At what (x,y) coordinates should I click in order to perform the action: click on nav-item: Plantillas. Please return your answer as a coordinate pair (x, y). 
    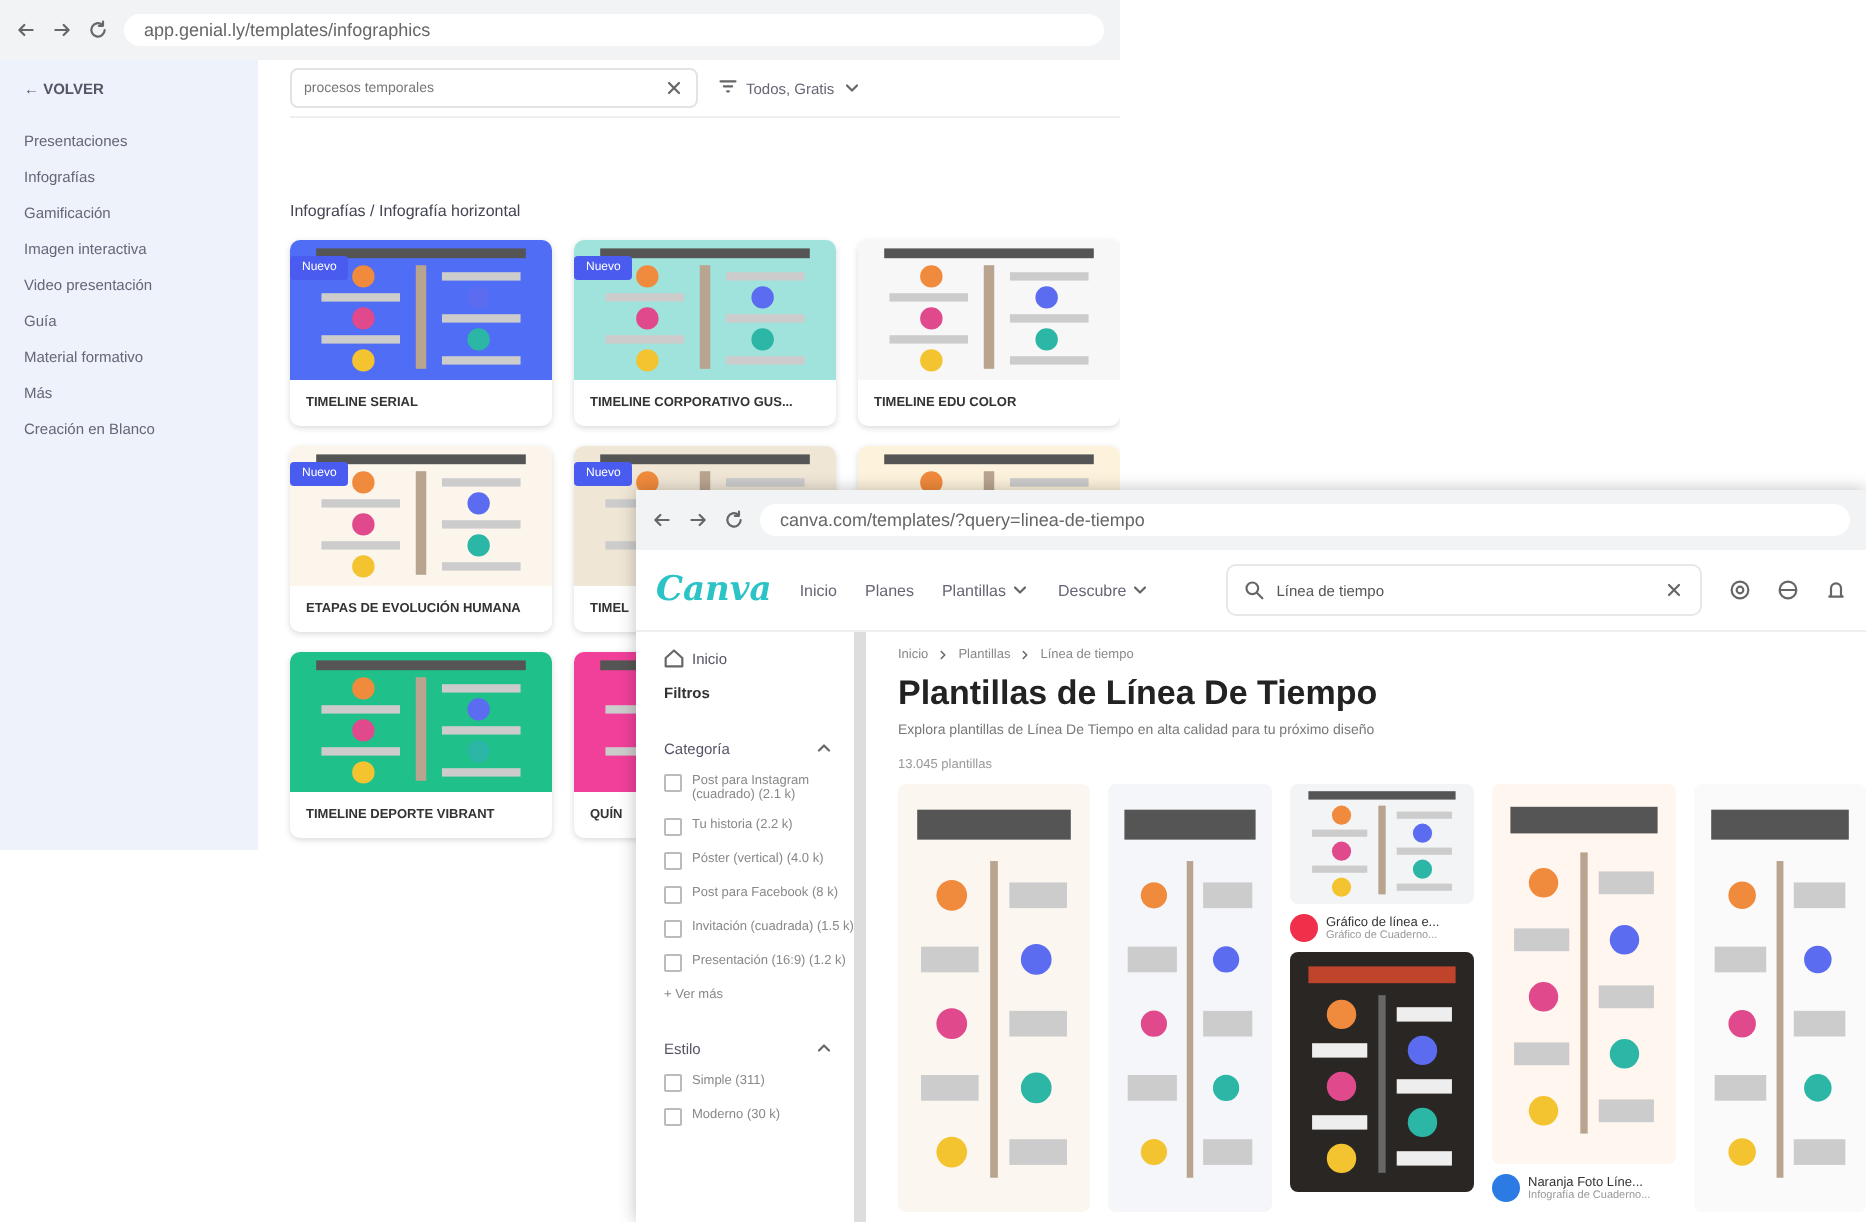
    Looking at the image, I should click on (985, 590).